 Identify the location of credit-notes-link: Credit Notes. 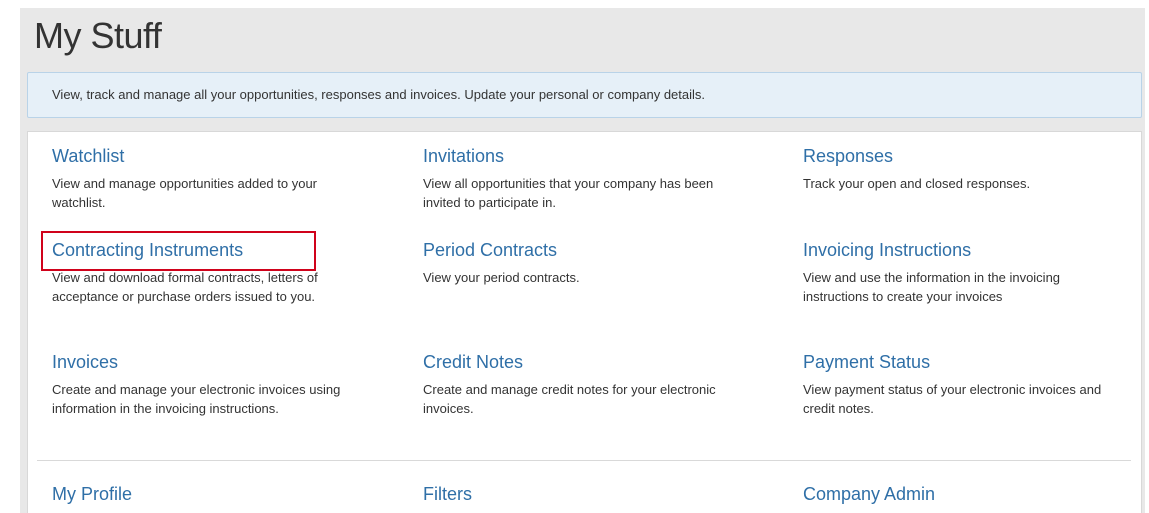
(473, 362).